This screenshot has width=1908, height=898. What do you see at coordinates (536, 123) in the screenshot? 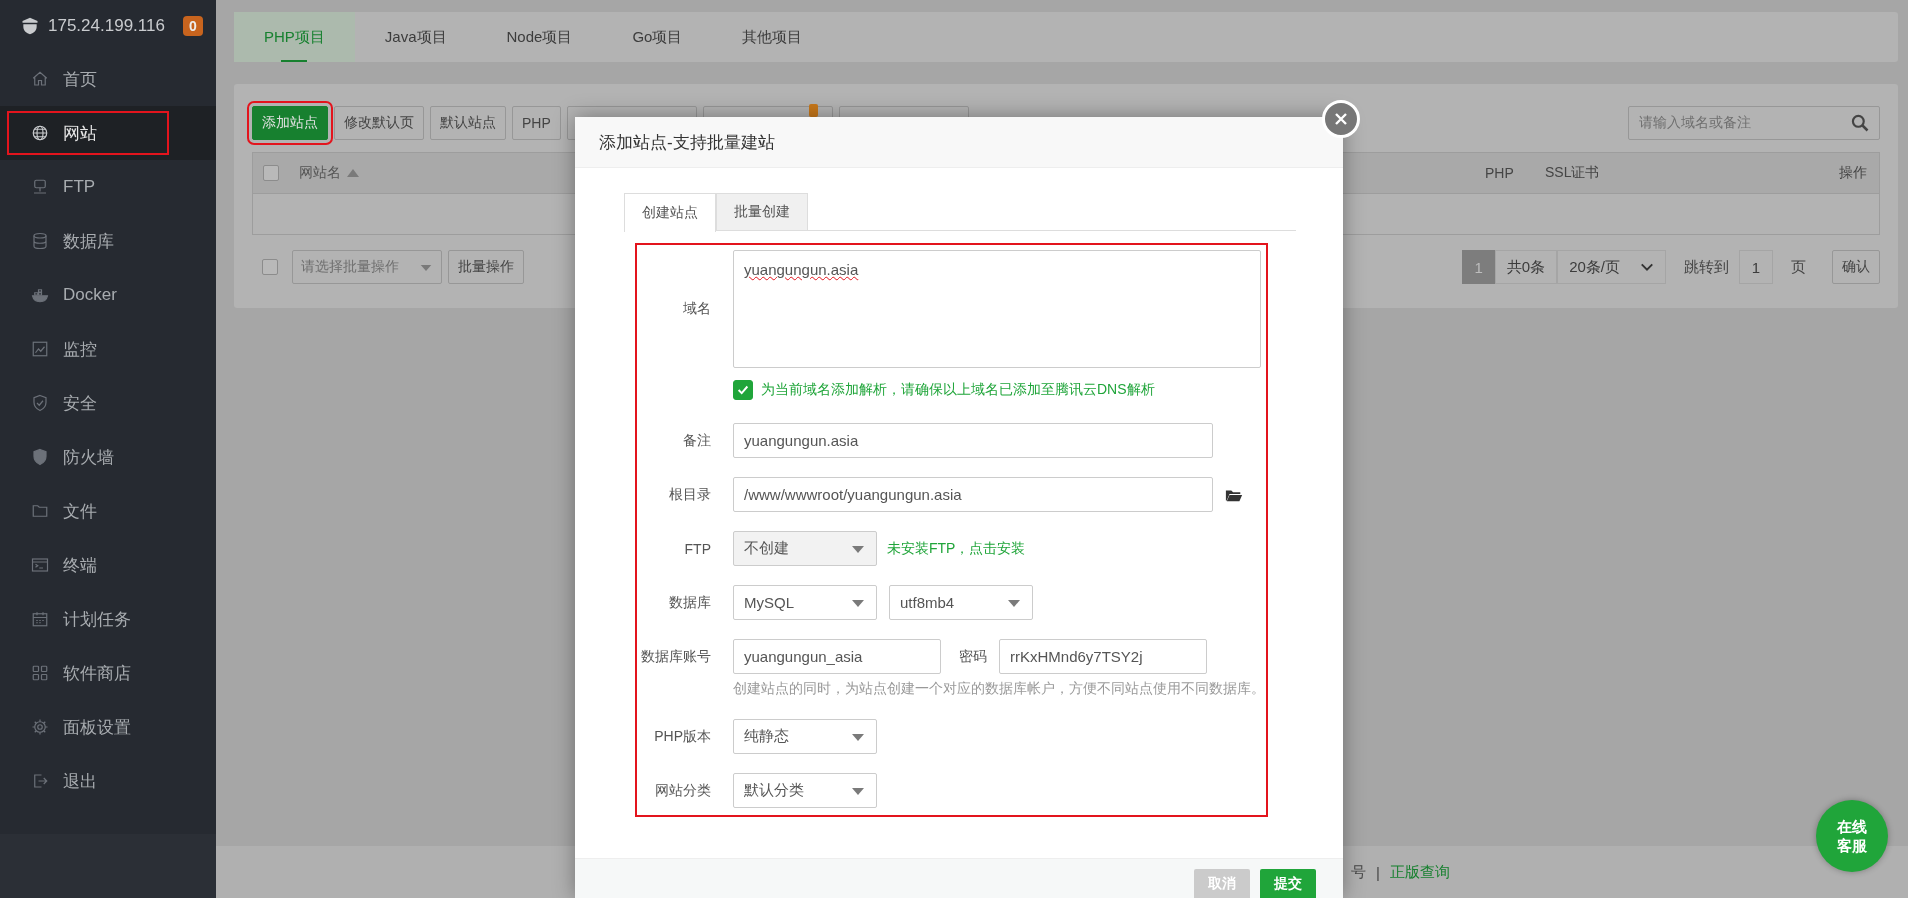
I see `toolbar-button: PHP` at bounding box center [536, 123].